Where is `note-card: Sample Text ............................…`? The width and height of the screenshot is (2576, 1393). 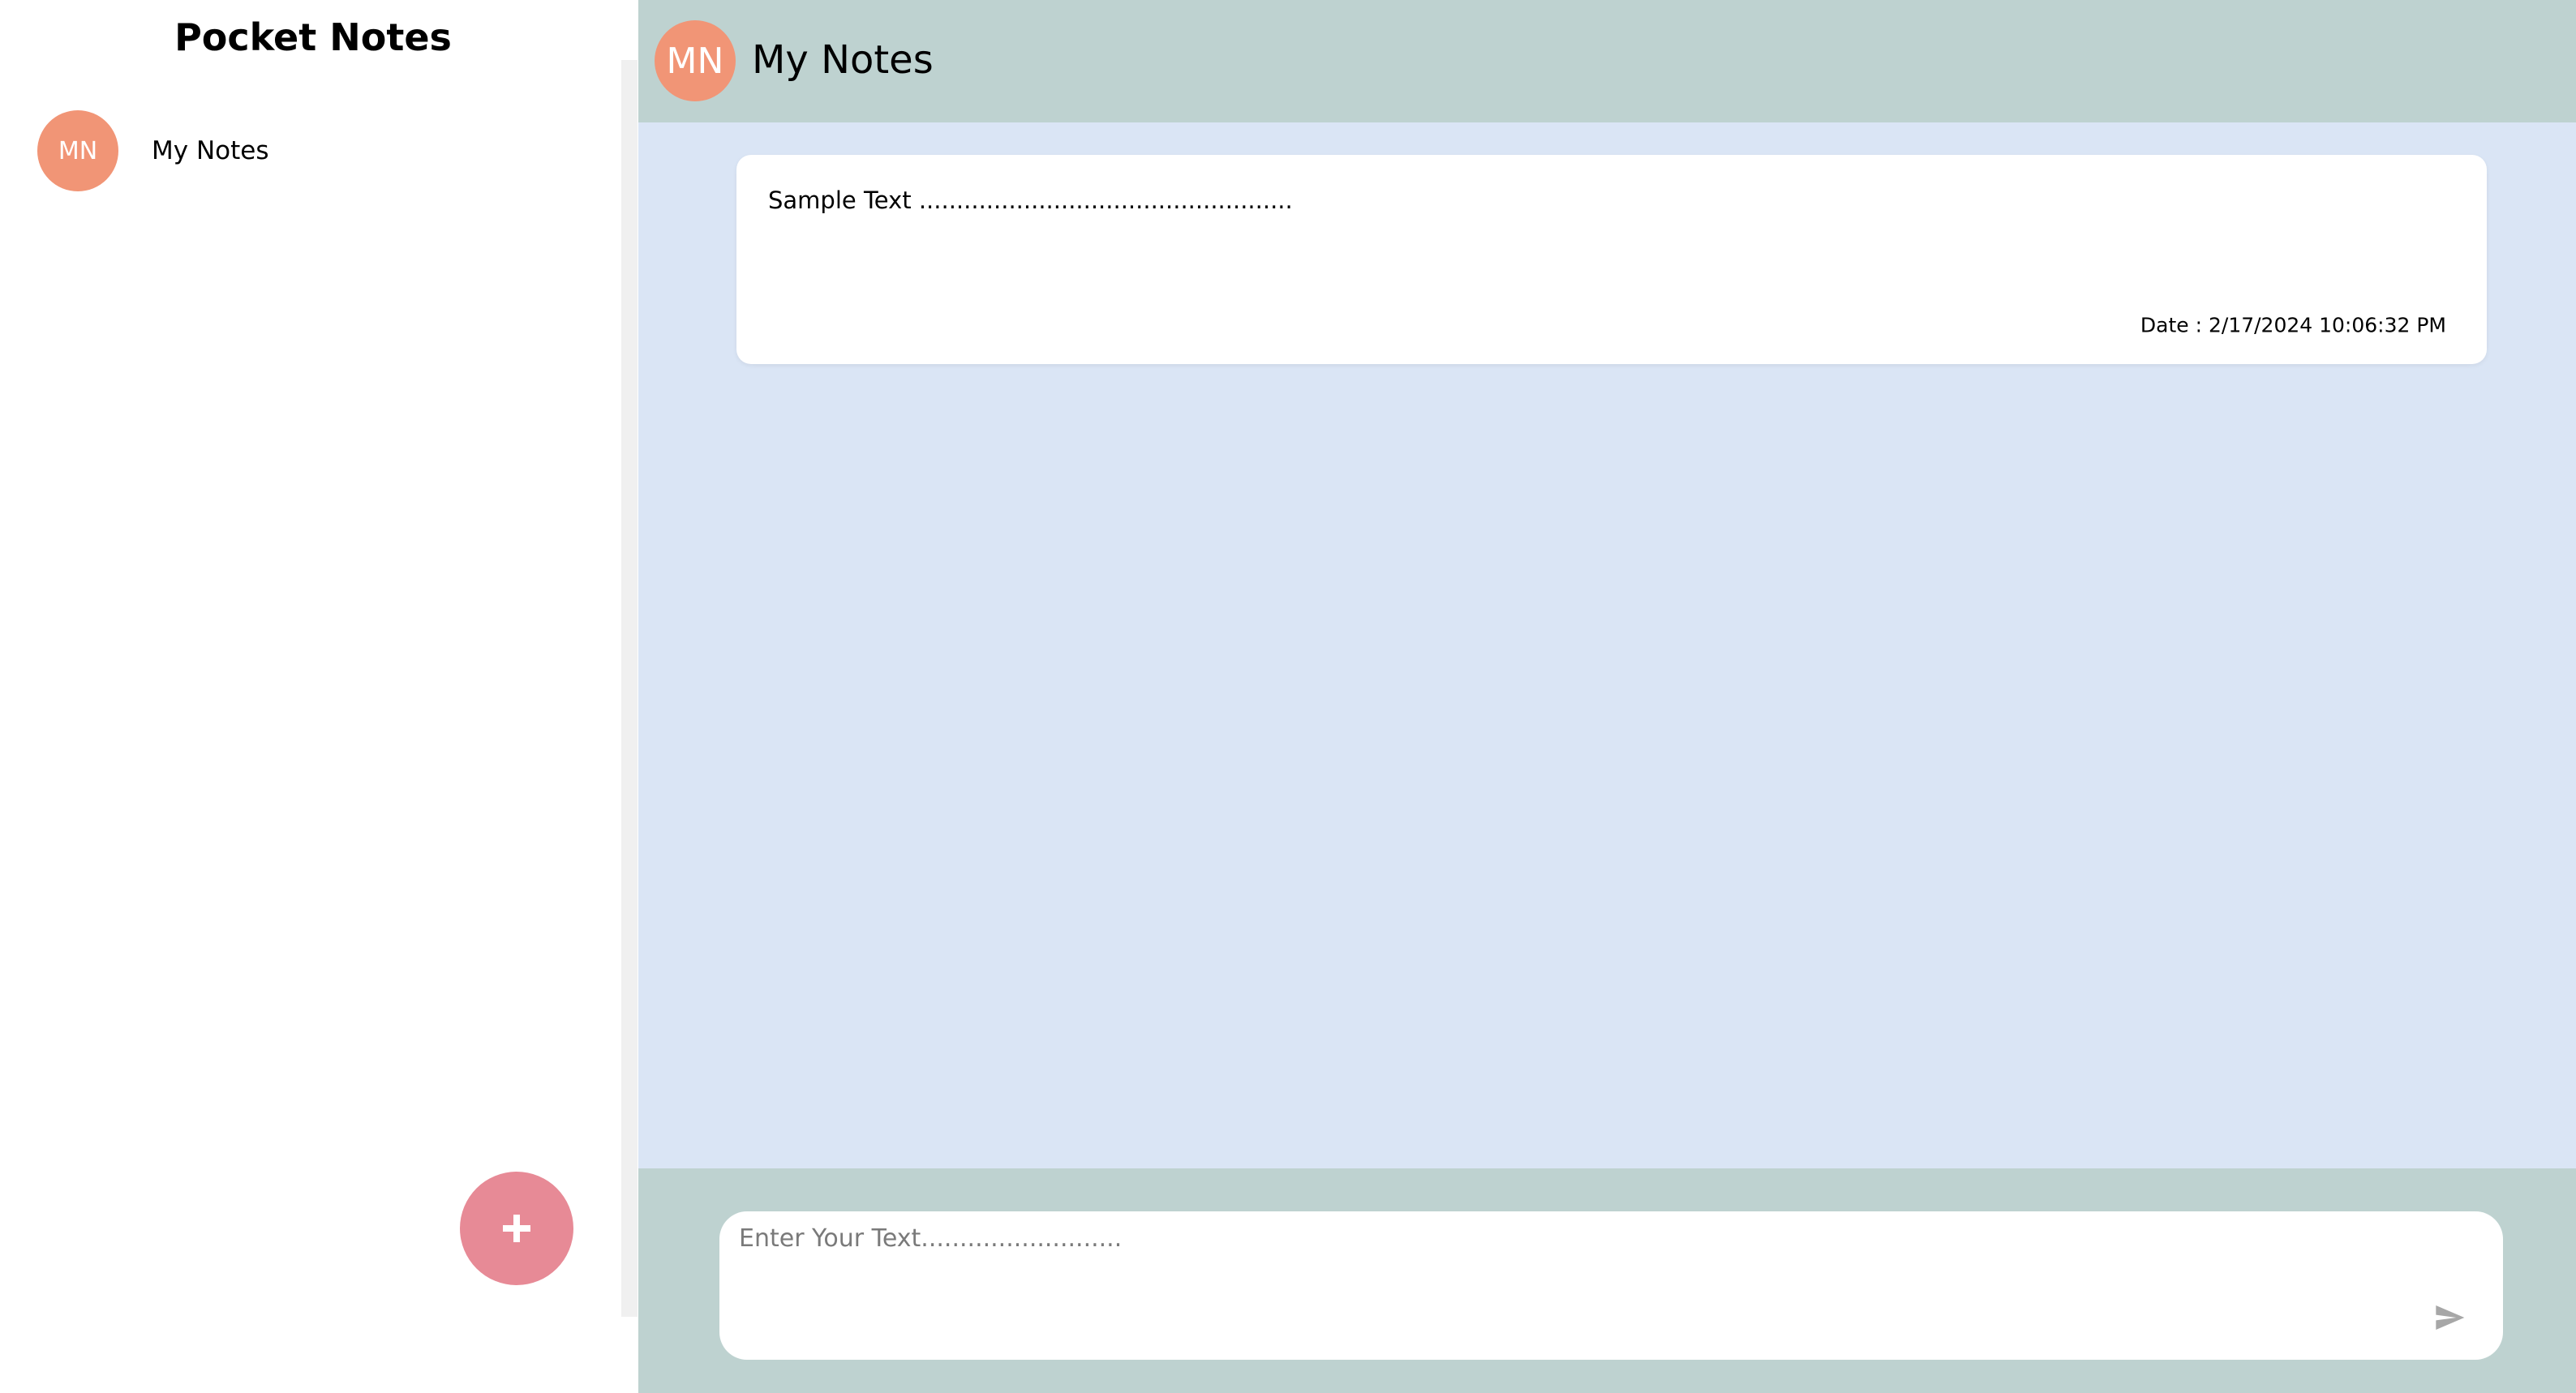
note-card: Sample Text ............................… is located at coordinates (1611, 259).